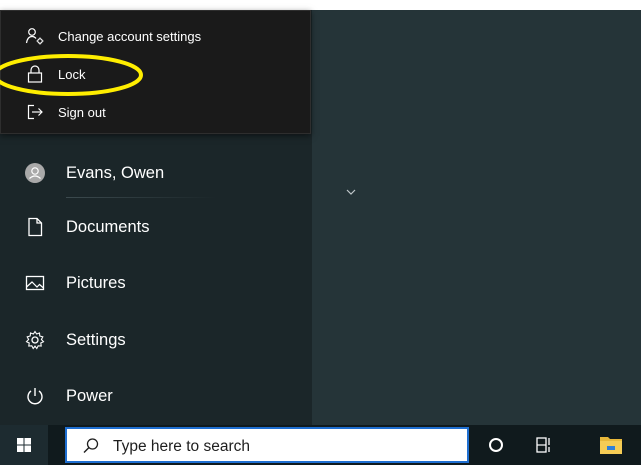 The height and width of the screenshot is (465, 641). What do you see at coordinates (34, 36) in the screenshot?
I see `account-settings-icon` at bounding box center [34, 36].